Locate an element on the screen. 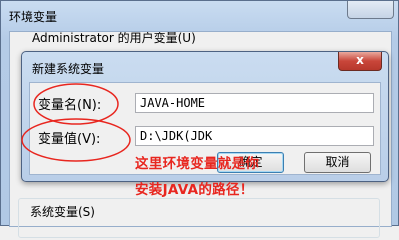 Image resolution: width=399 pixels, height=240 pixels. window-close-button is located at coordinates (370, 10).